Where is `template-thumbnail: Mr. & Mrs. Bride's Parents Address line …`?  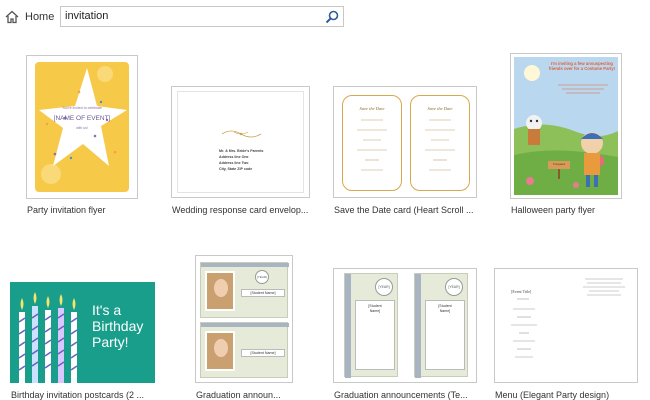
template-thumbnail: Mr. & Mrs. Bride's Parents Address line … is located at coordinates (240, 142).